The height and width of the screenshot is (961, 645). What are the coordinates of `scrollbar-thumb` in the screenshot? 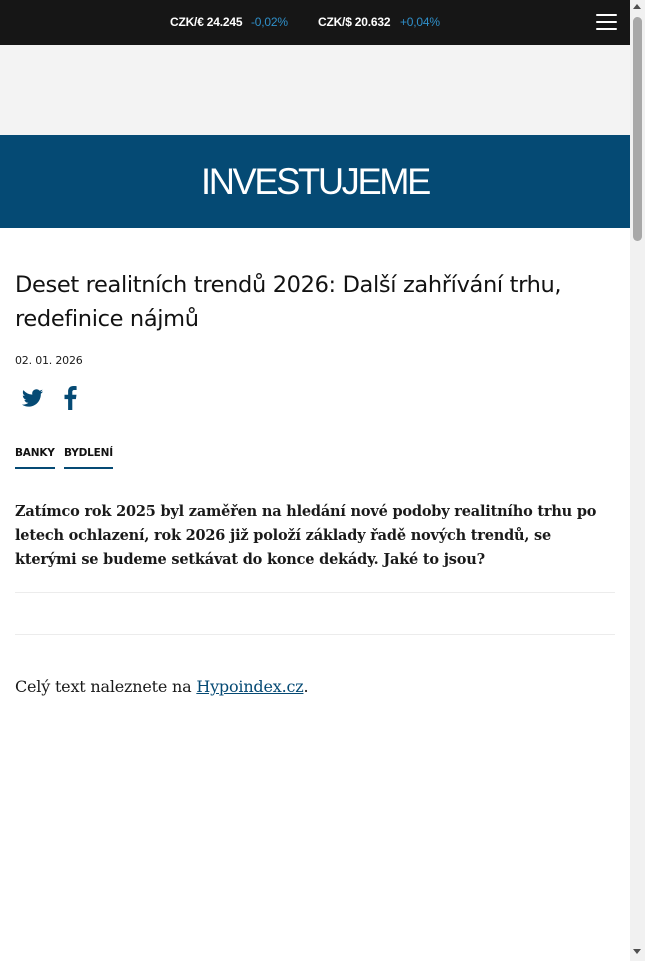 It's located at (637, 129).